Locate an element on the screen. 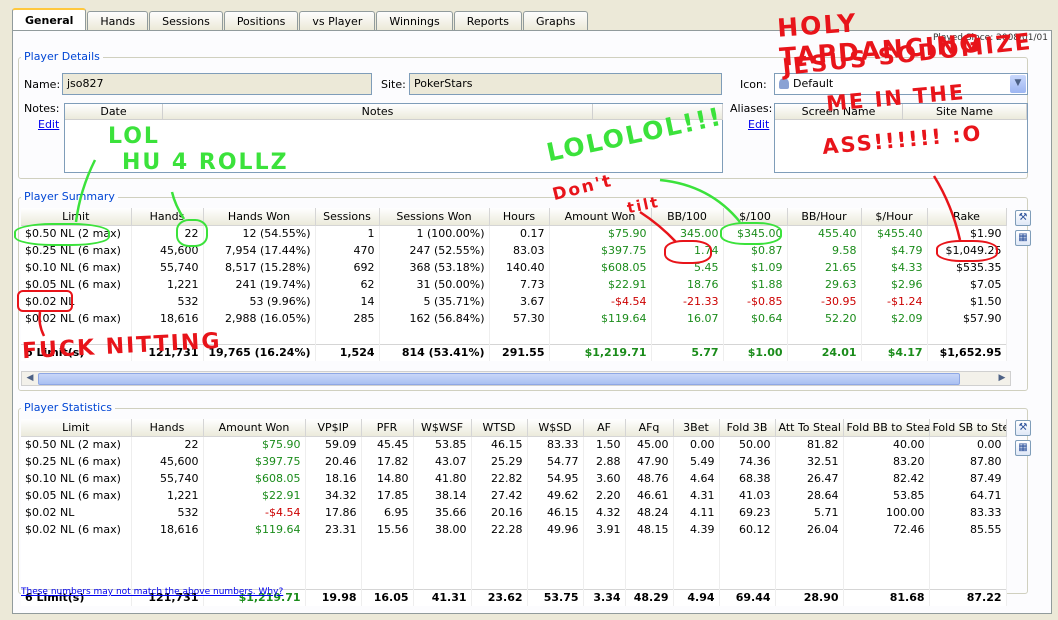  stroke-fuck-to-limit is located at coordinates (42, 324).